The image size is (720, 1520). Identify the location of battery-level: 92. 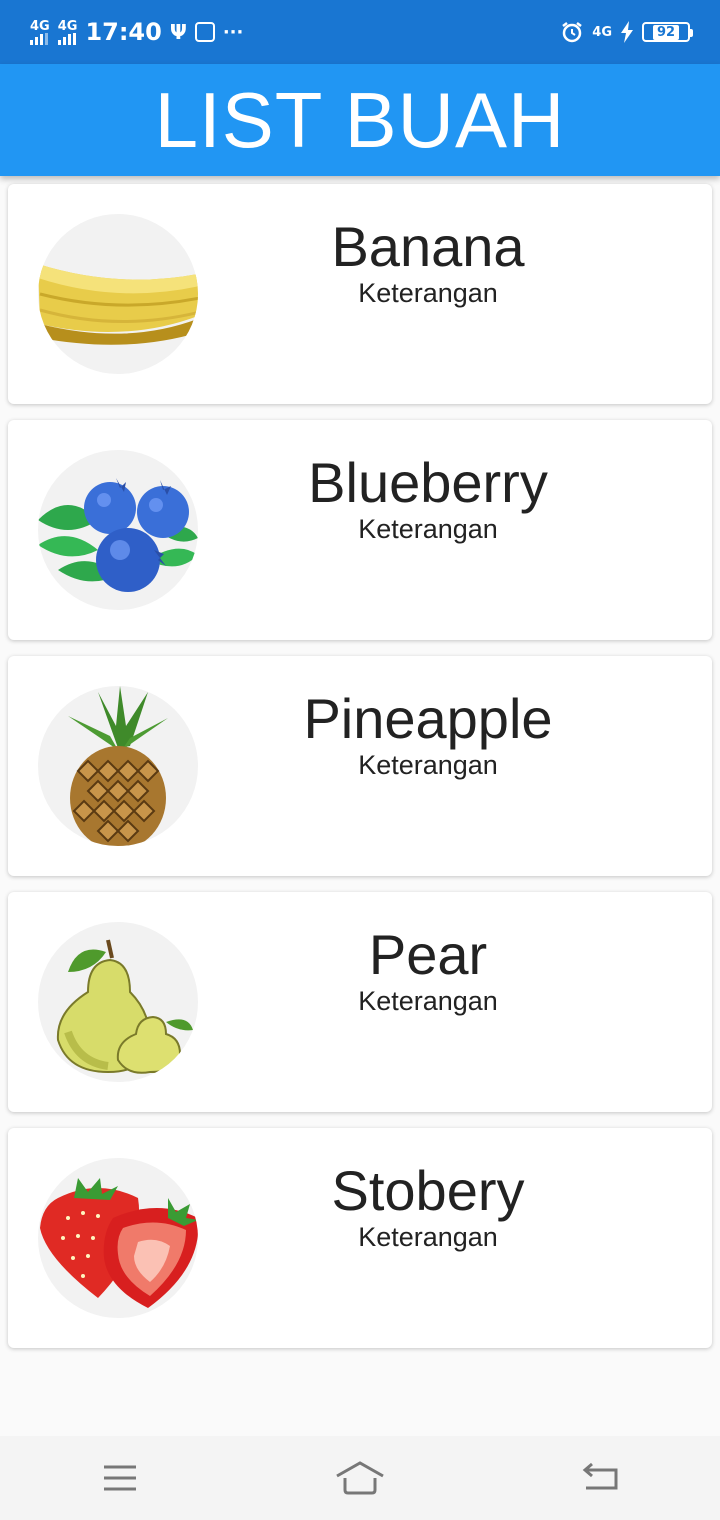
(666, 32).